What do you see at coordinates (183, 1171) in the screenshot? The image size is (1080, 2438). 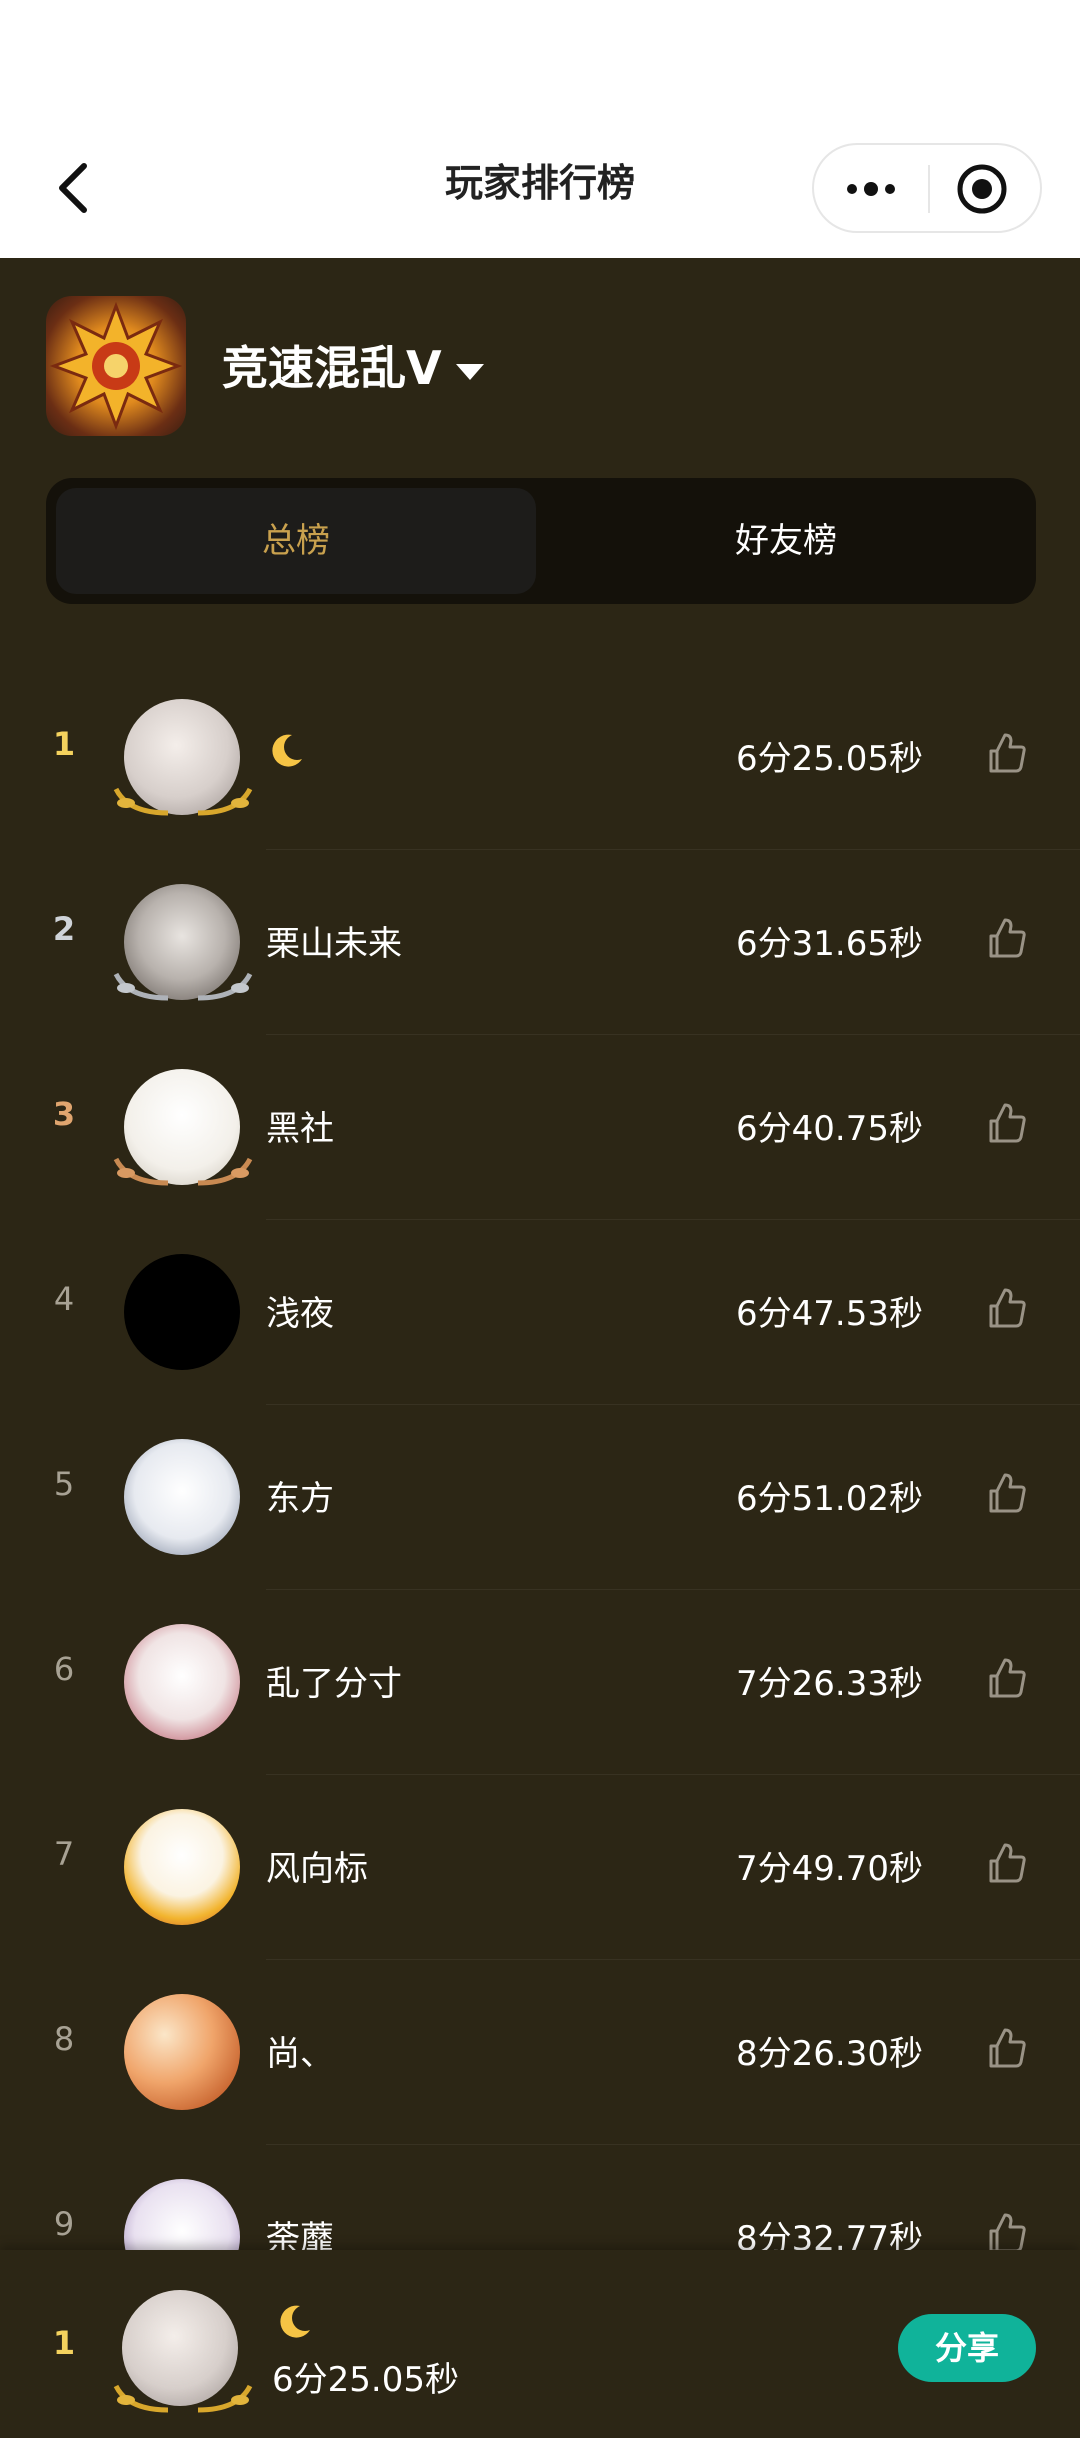 I see `bronze-laurel-icon` at bounding box center [183, 1171].